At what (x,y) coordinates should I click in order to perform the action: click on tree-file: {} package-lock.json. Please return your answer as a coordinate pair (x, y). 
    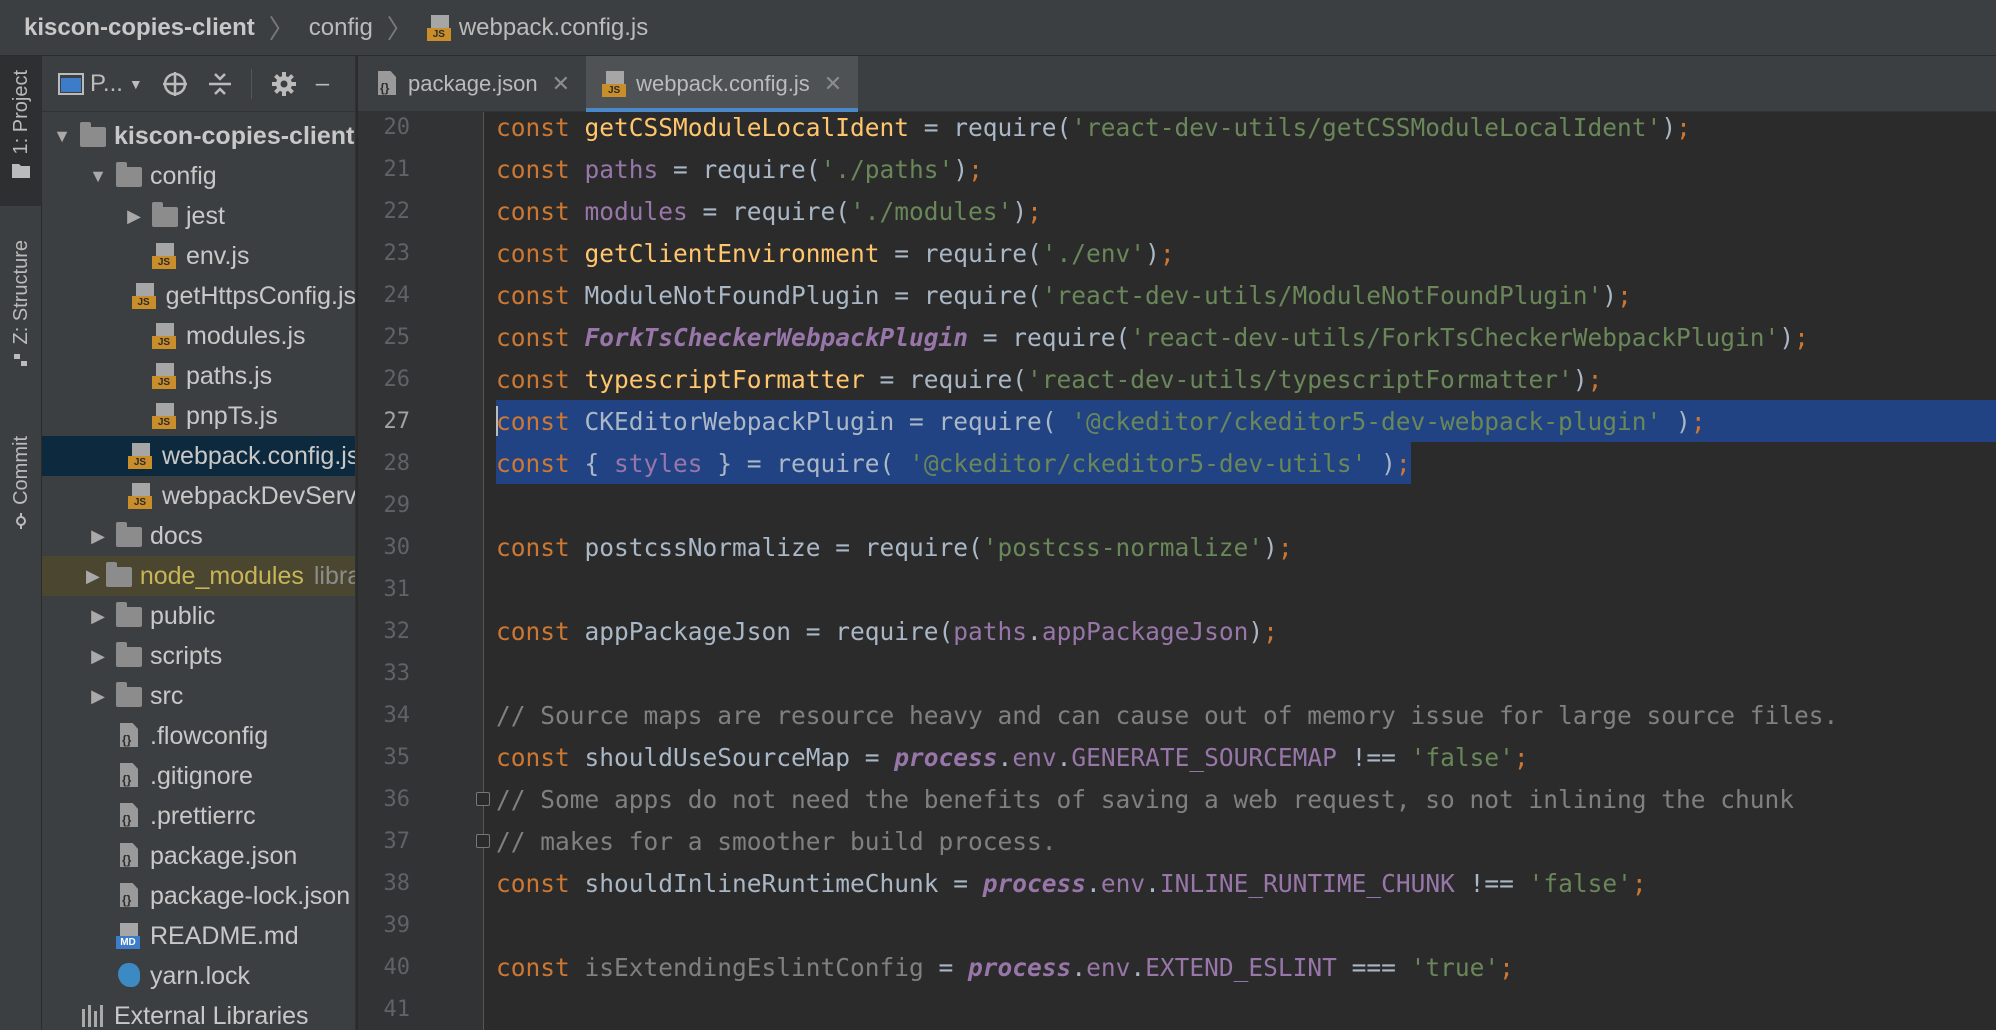
    Looking at the image, I should click on (198, 896).